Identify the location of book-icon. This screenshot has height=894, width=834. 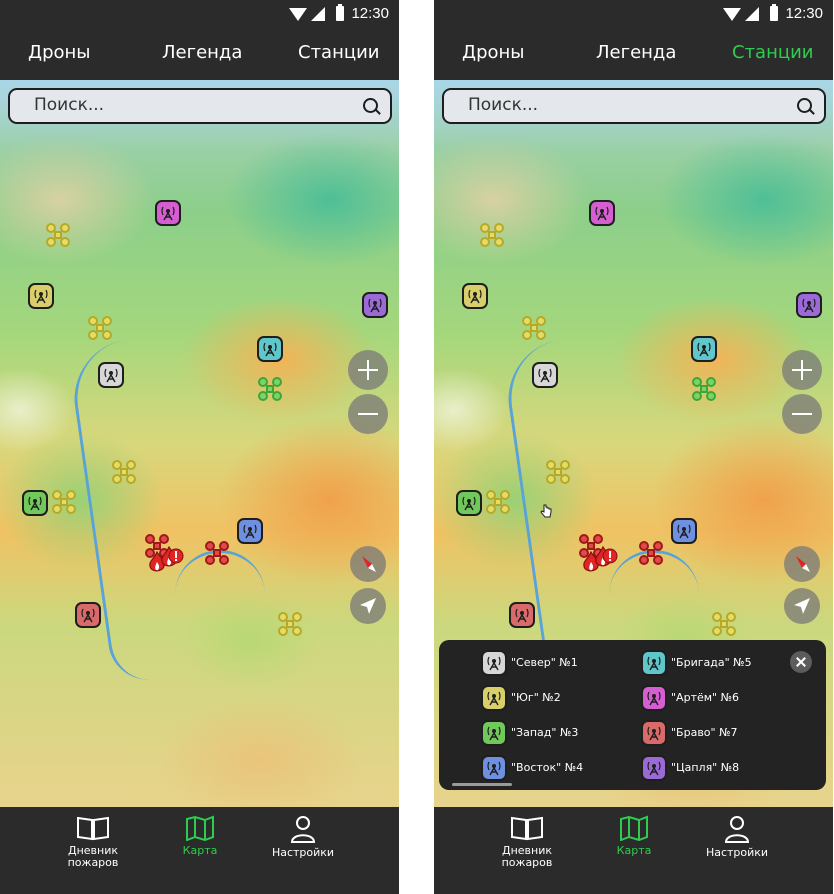
(527, 828).